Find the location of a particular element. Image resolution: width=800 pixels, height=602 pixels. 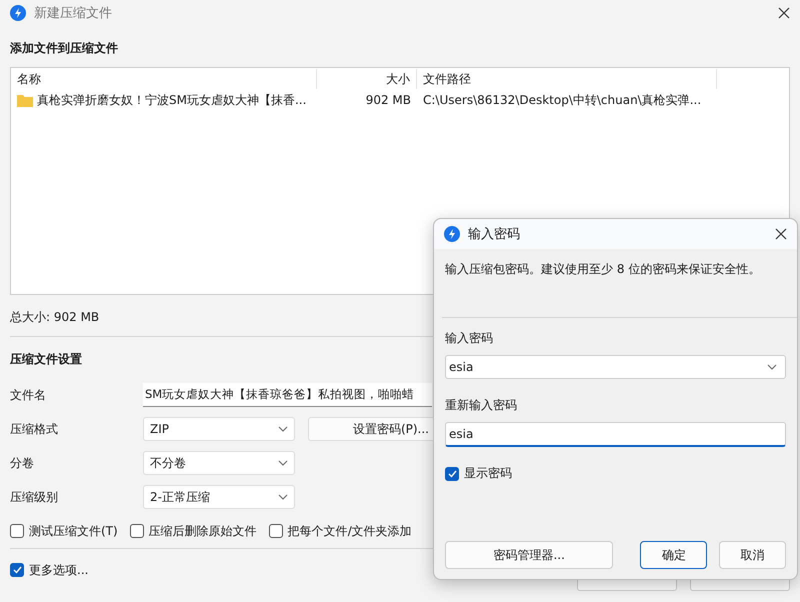

field-label: 重新输入密码 is located at coordinates (481, 405).